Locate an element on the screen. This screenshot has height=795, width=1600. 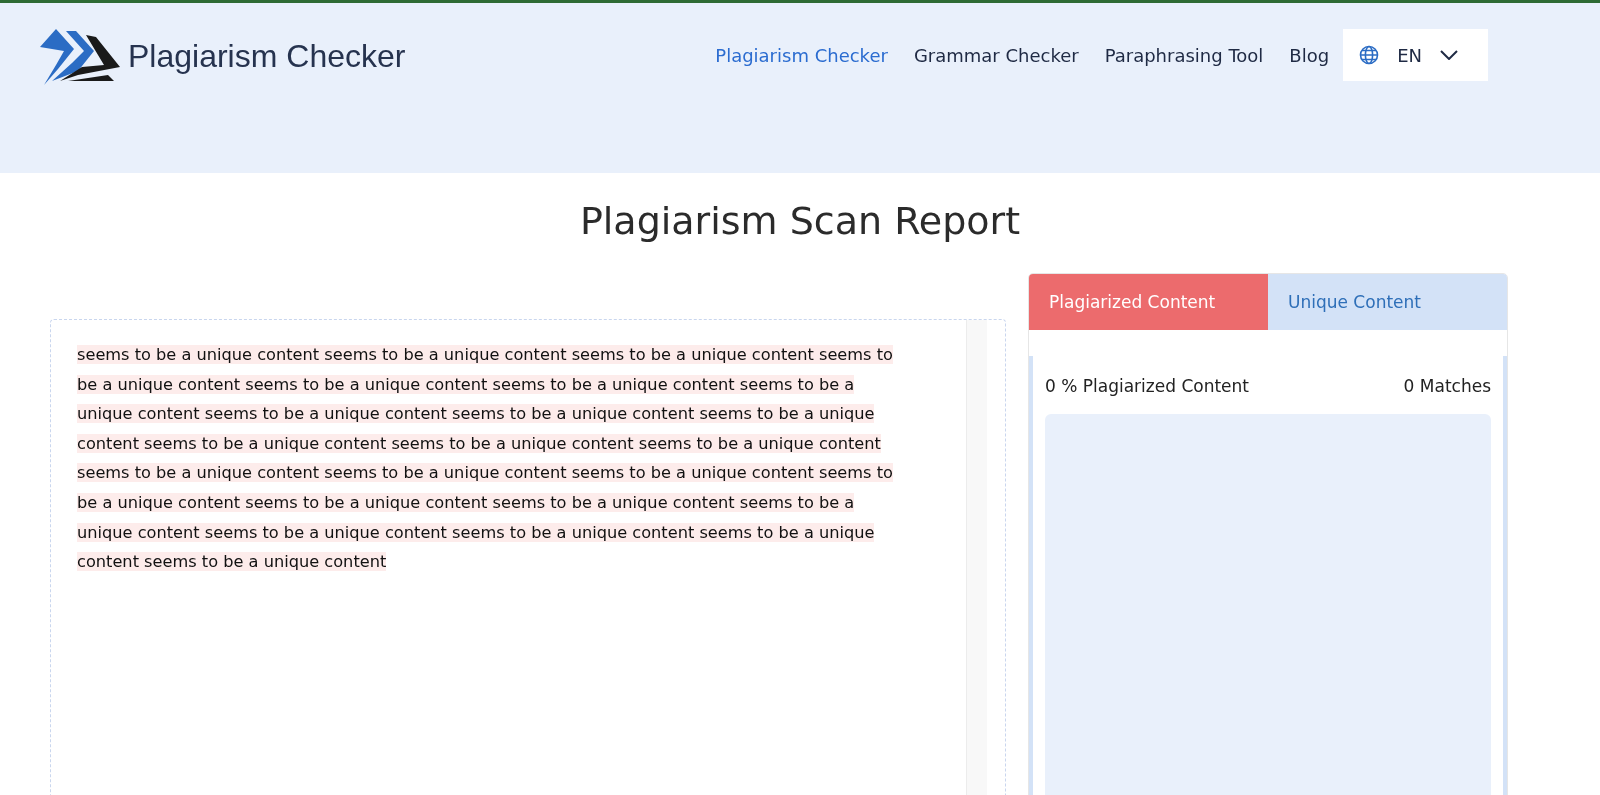
logo-text: Plagiarism Checker is located at coordinates (267, 56).